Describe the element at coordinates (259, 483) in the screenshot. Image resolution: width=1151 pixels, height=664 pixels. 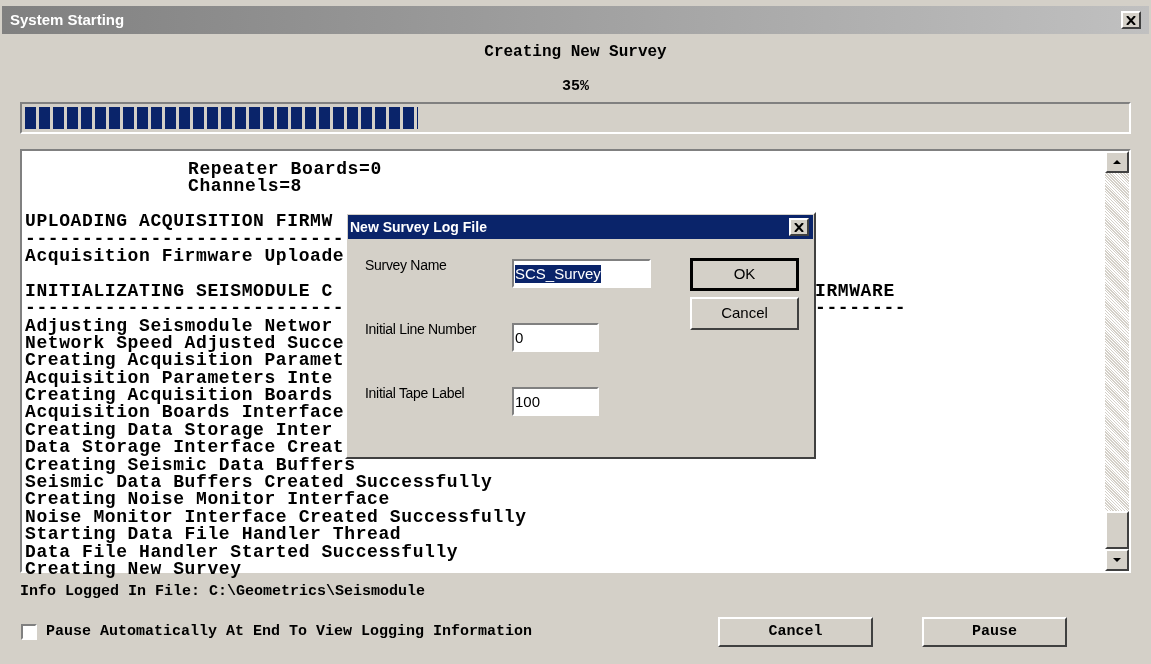
I see `log-line: Seismic Data Buffers Created Successfully` at that location.